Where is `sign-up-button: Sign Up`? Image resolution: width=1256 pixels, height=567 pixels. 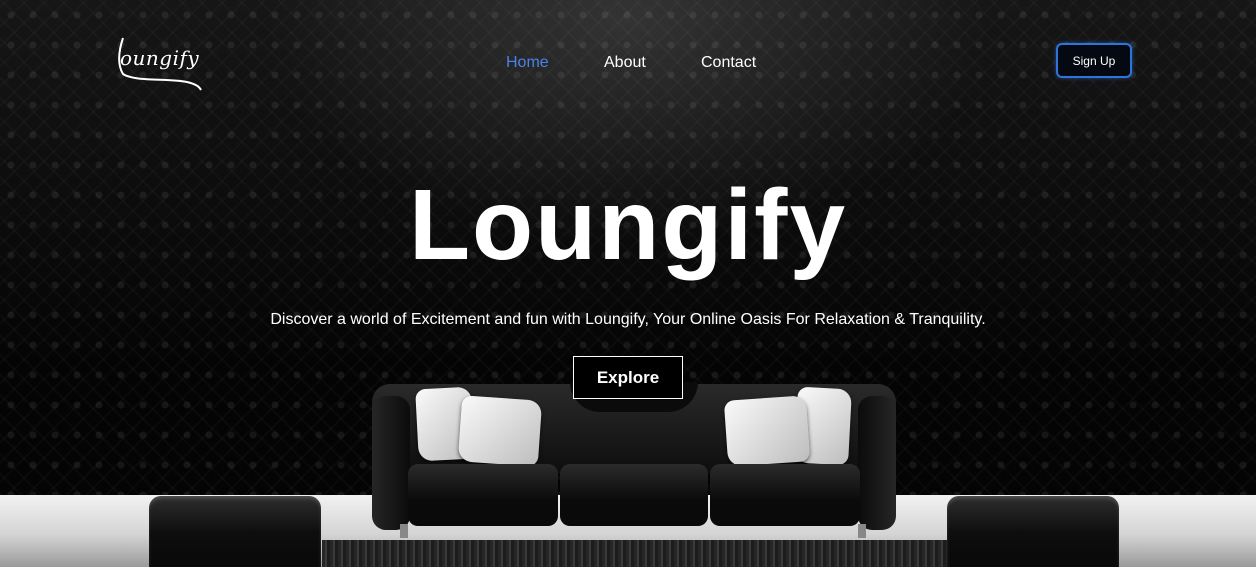
sign-up-button: Sign Up is located at coordinates (1094, 60).